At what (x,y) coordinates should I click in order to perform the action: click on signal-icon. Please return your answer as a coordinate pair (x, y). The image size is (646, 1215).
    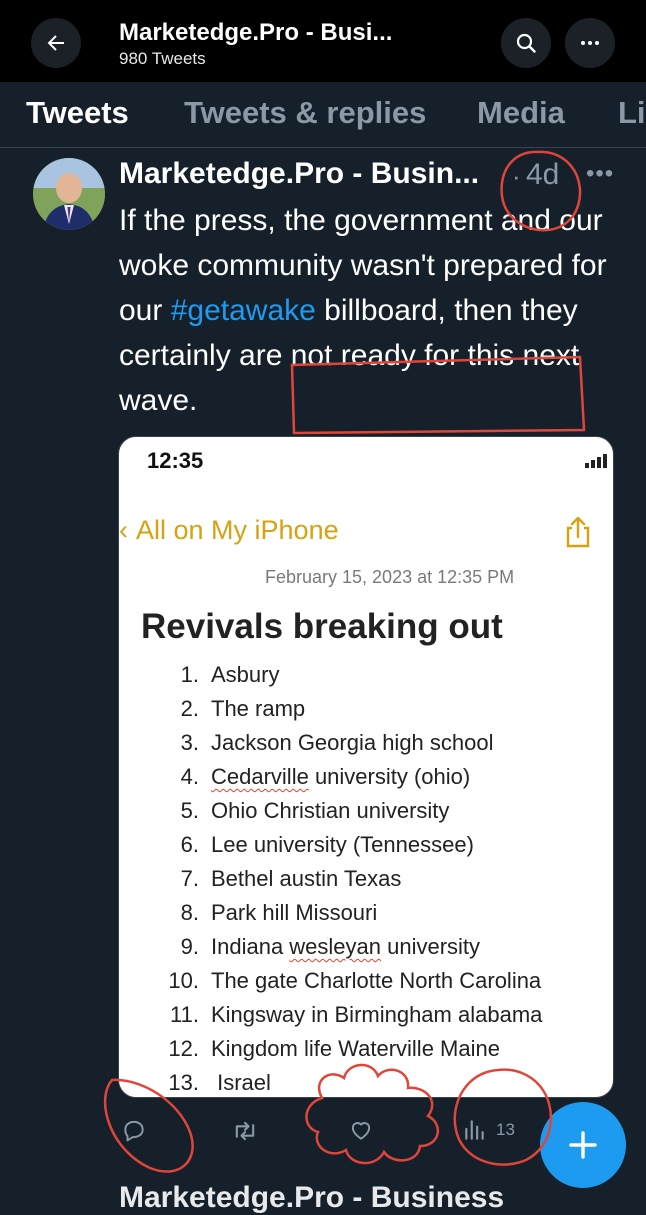
    Looking at the image, I should click on (596, 461).